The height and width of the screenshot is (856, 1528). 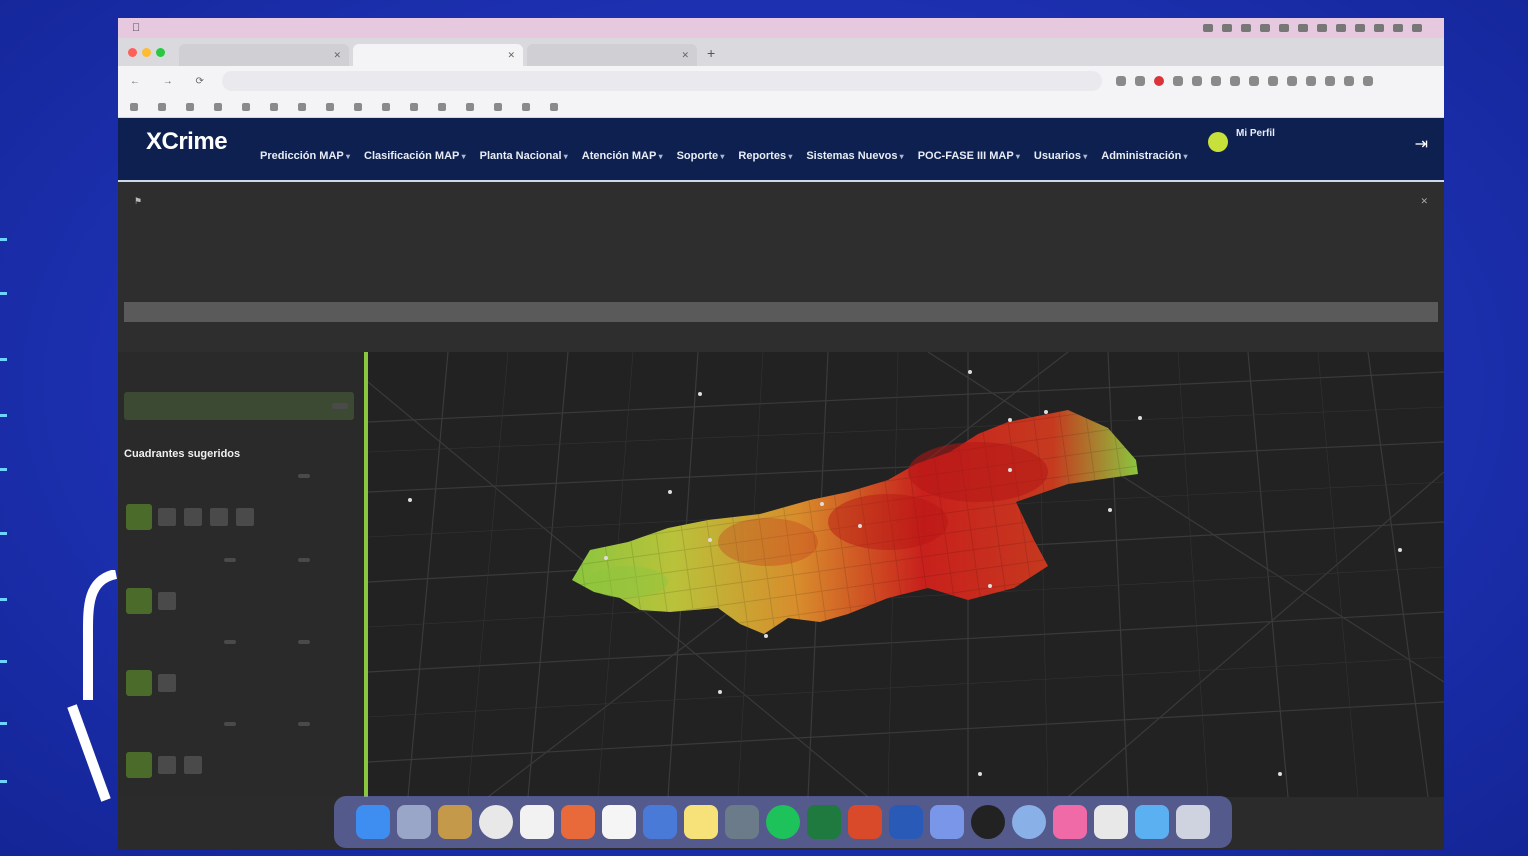 I want to click on nav-reportes: Reportes, so click(x=765, y=156).